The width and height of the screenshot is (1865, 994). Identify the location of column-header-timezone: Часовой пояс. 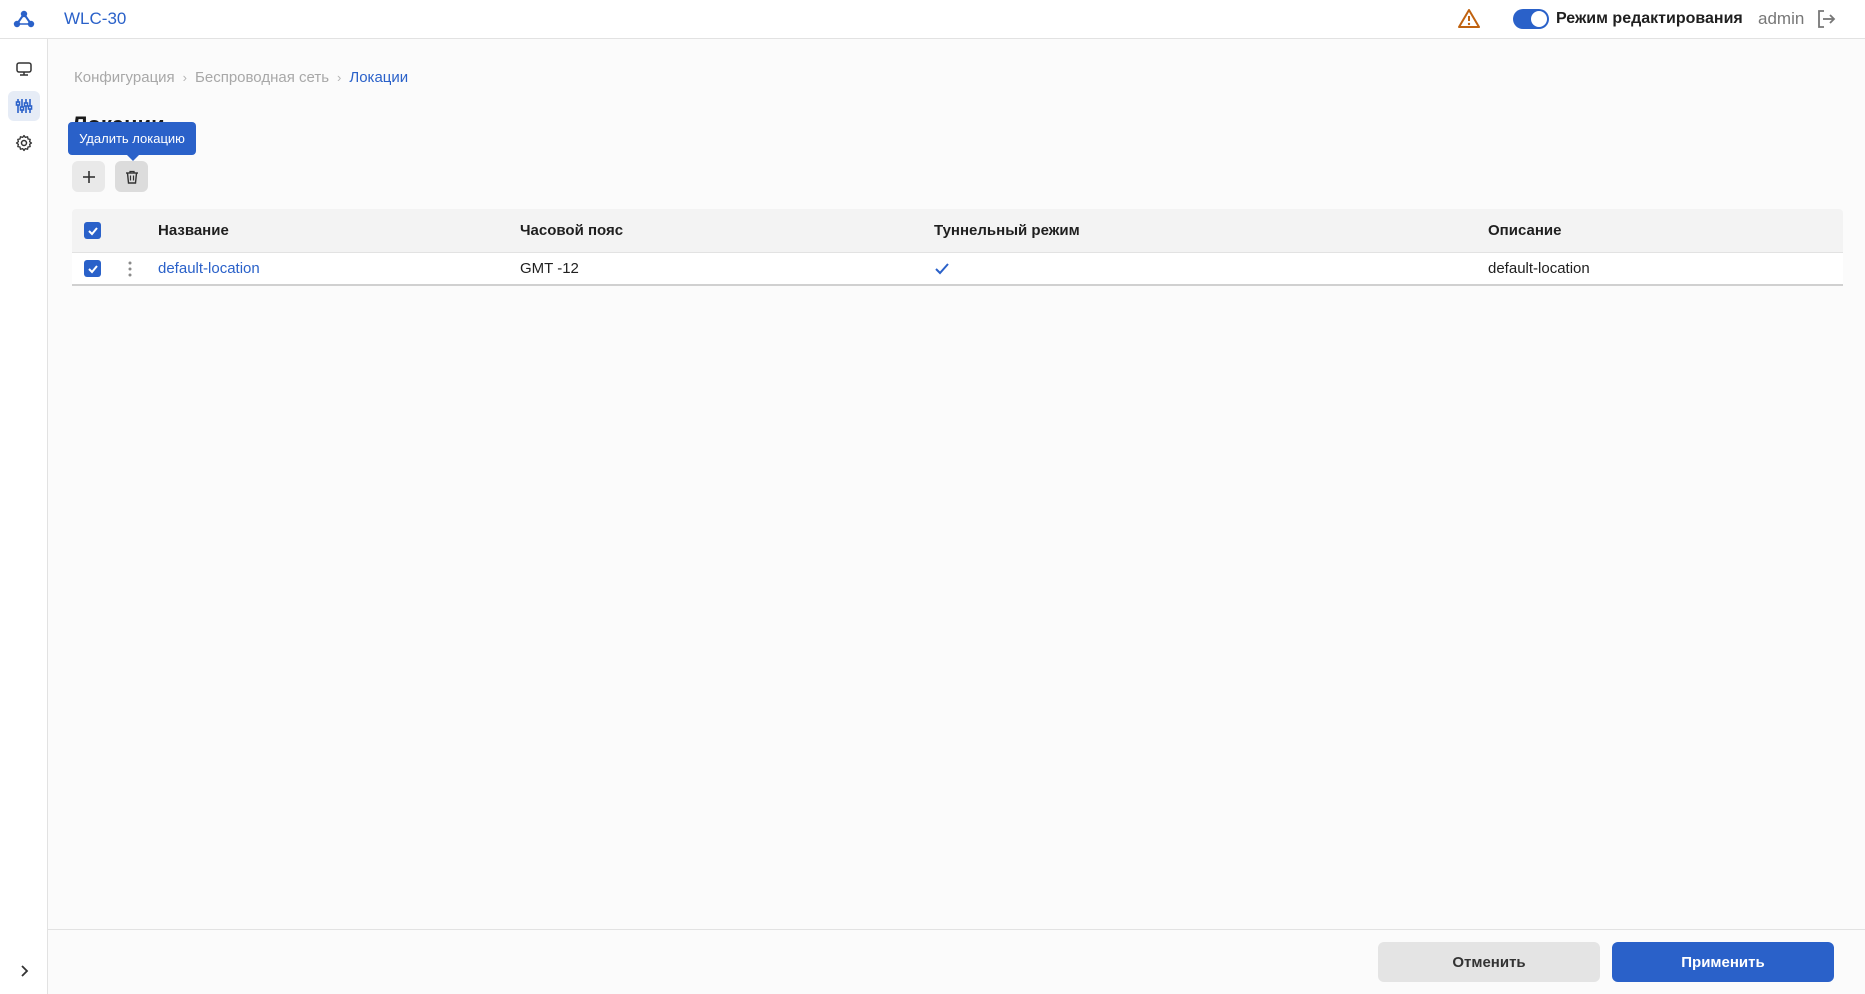
(571, 230).